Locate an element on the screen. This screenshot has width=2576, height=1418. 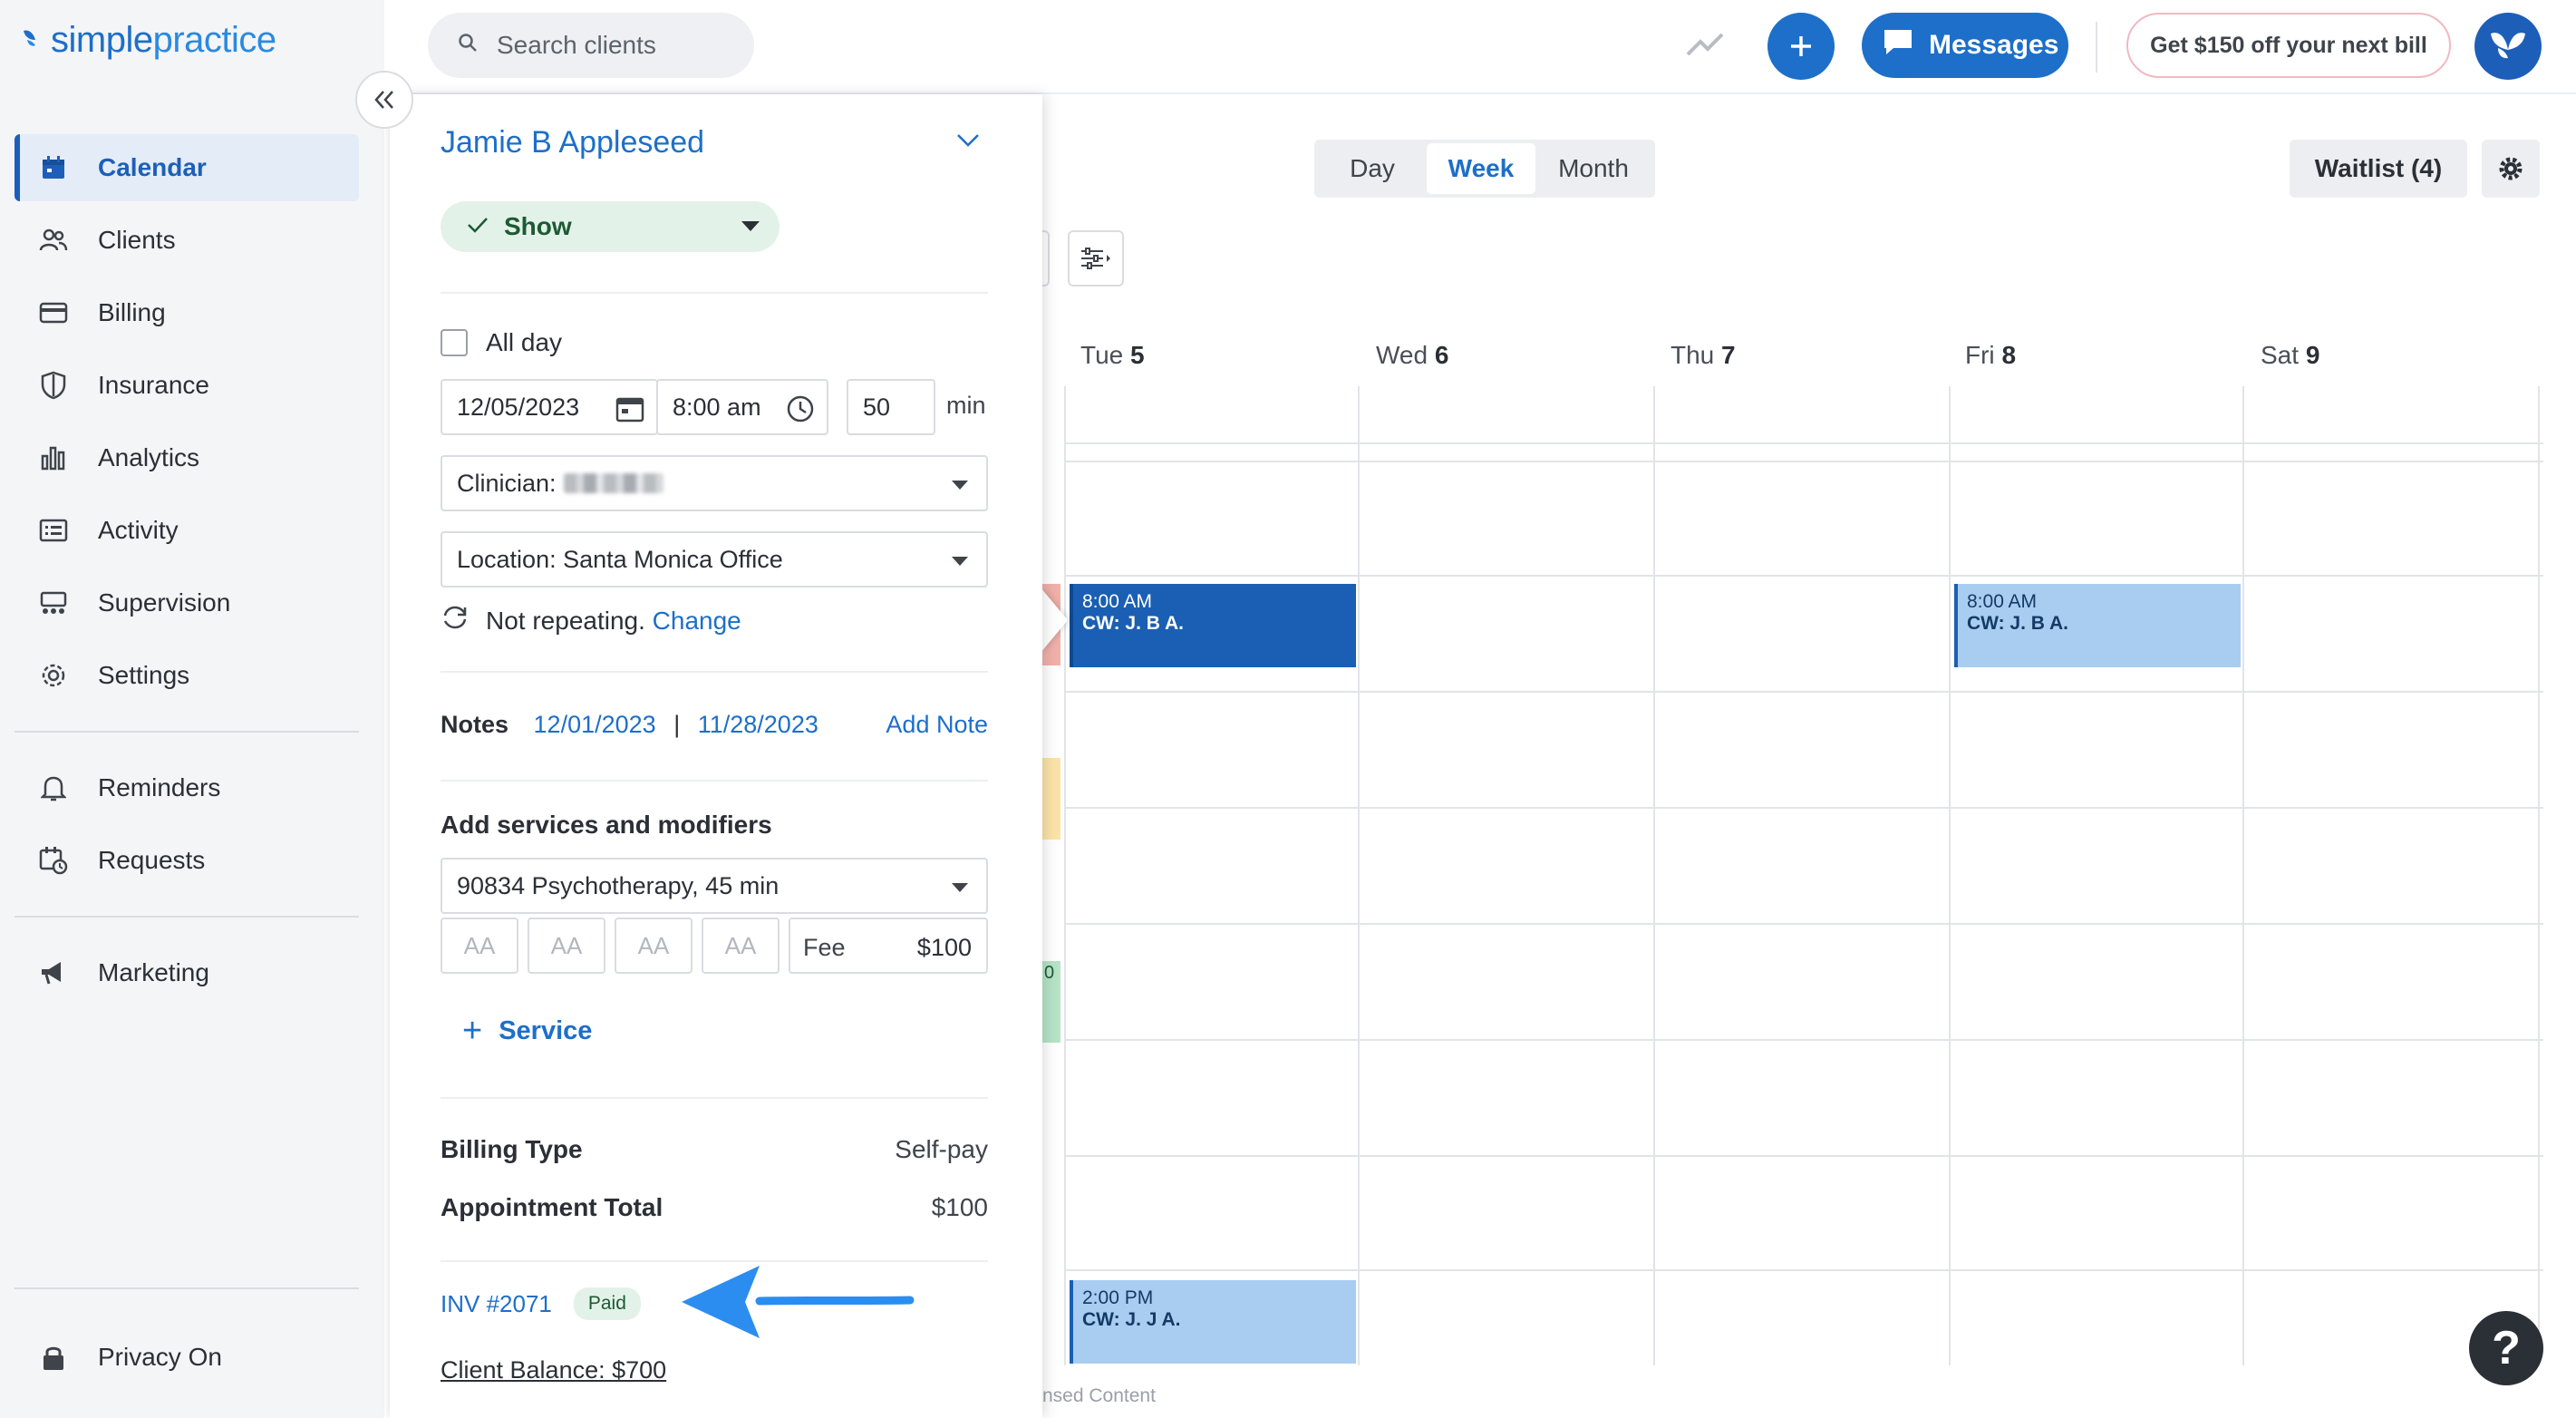
all-day-checkbox is located at coordinates (454, 343).